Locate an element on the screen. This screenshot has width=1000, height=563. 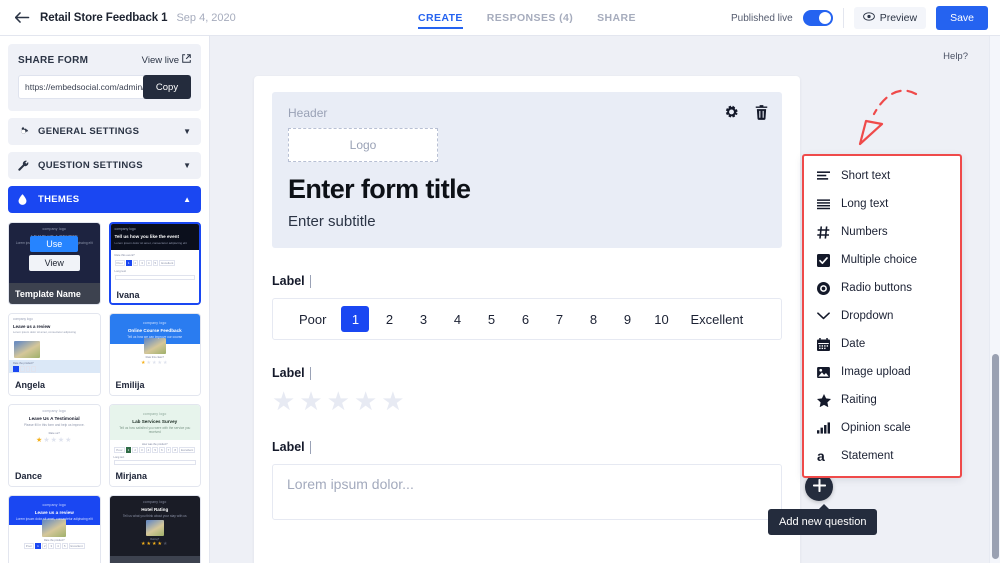
add-question-tooltip: Add new question is located at coordinates (823, 519).